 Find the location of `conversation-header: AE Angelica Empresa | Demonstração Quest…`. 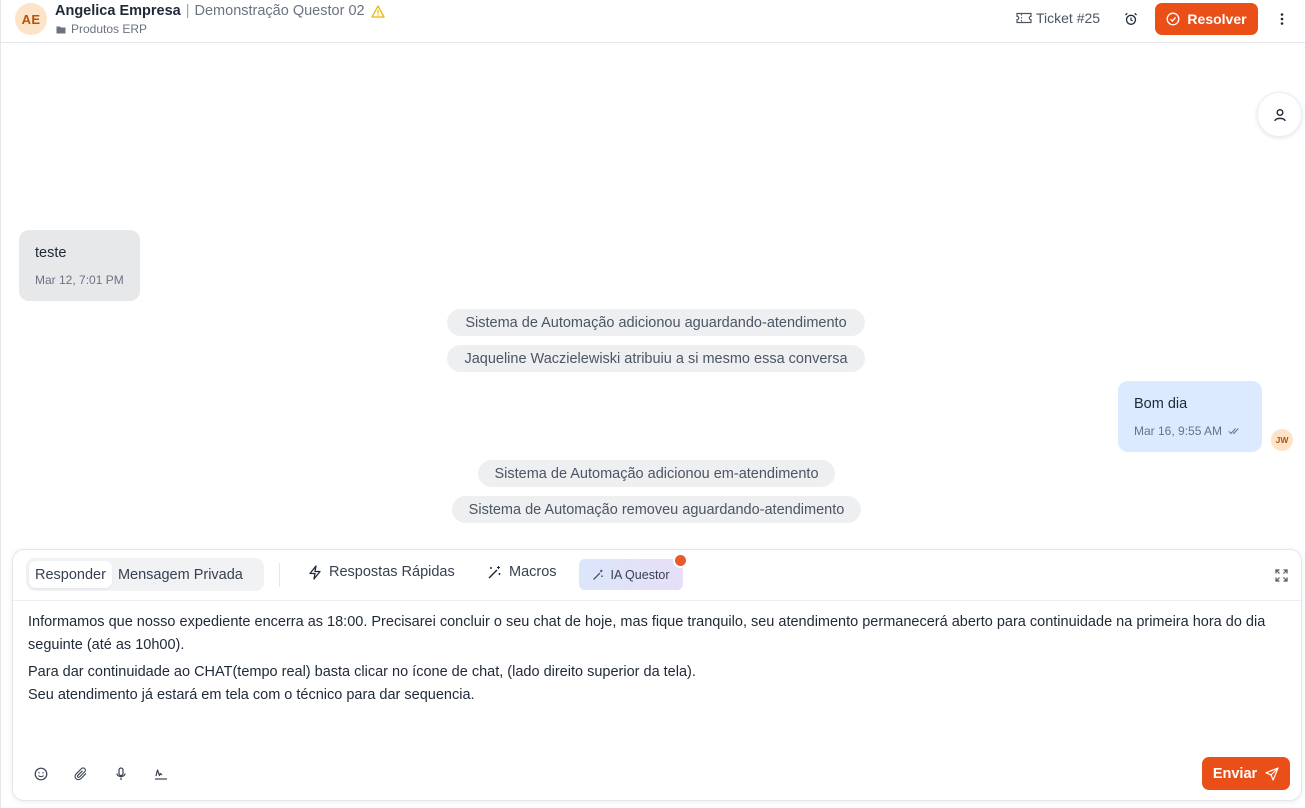

conversation-header: AE Angelica Empresa | Demonstração Quest… is located at coordinates (653, 21).